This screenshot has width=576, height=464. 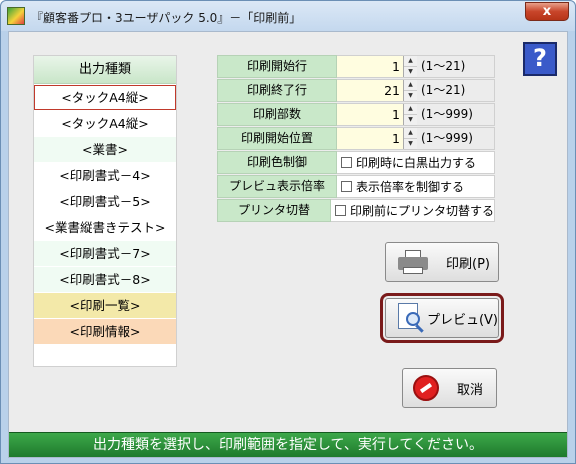 What do you see at coordinates (547, 11) in the screenshot?
I see `close-button: x` at bounding box center [547, 11].